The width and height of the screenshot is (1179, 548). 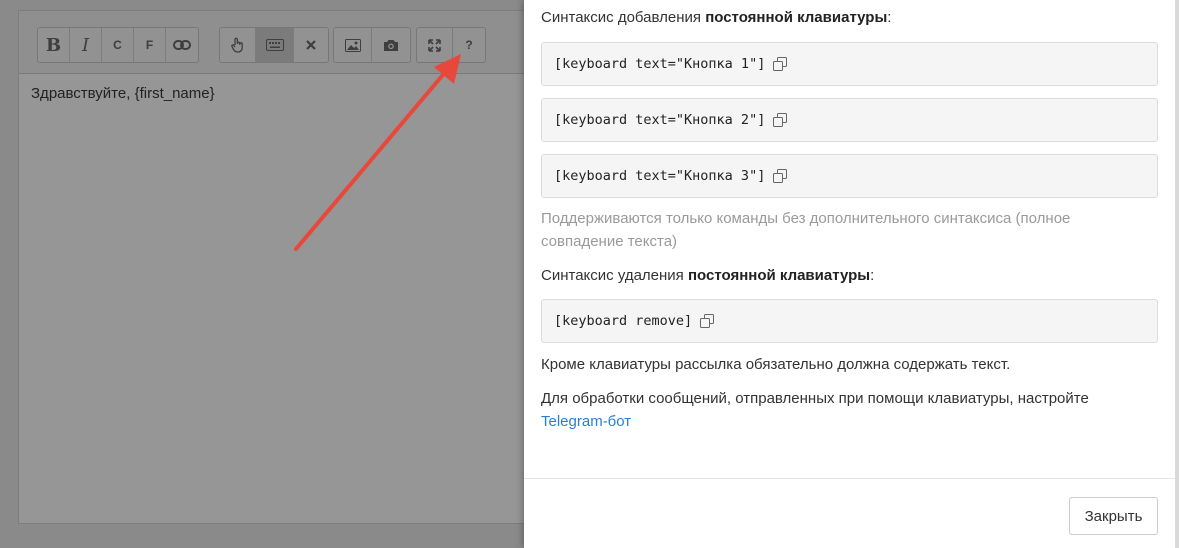 I want to click on image-button, so click(x=353, y=45).